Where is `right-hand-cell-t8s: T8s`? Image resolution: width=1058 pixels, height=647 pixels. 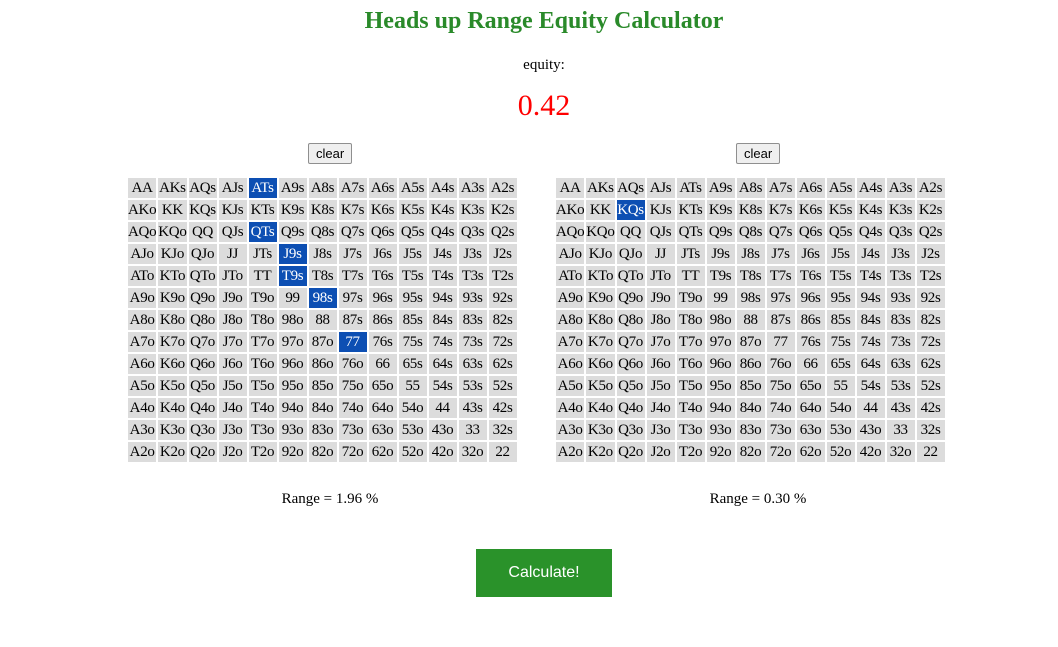
right-hand-cell-t8s: T8s is located at coordinates (750, 276).